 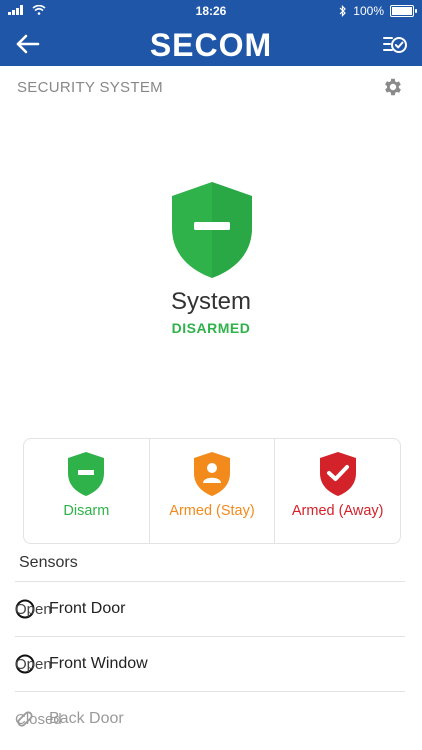 What do you see at coordinates (403, 11) in the screenshot?
I see `battery-icon` at bounding box center [403, 11].